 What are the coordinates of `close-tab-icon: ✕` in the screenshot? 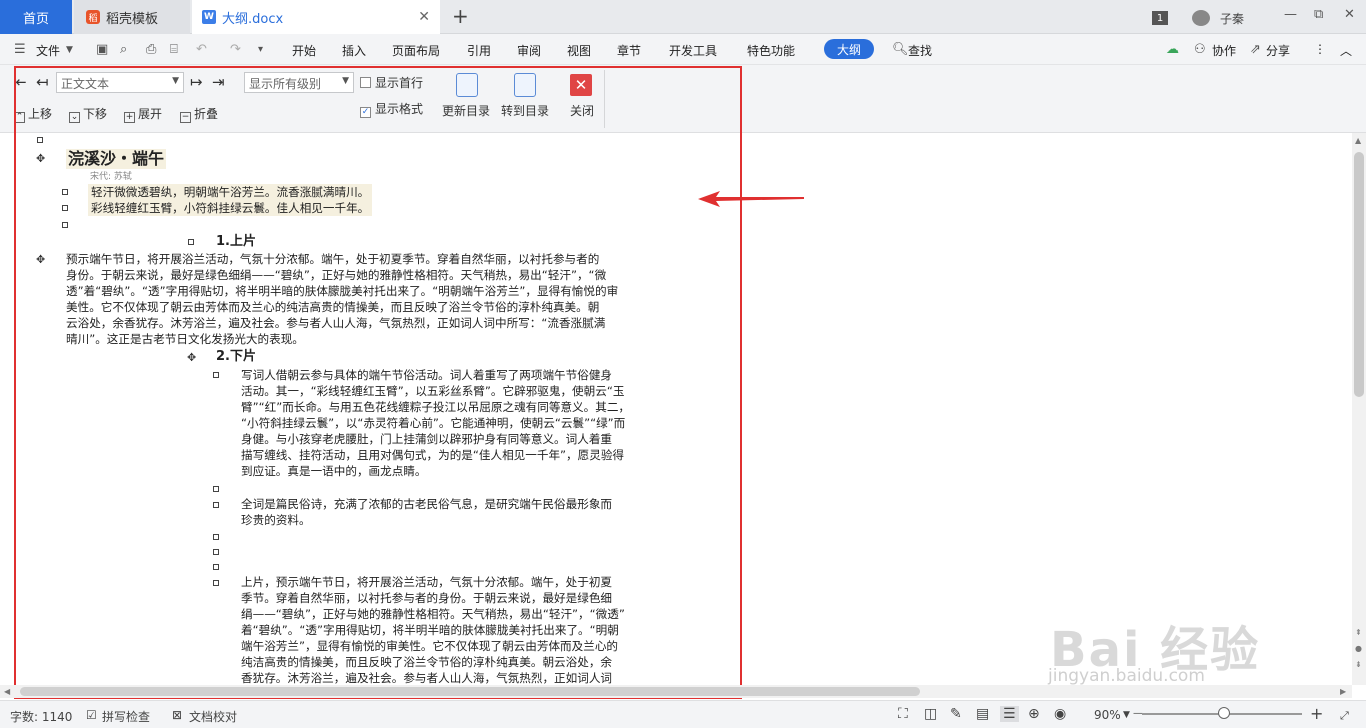 It's located at (424, 17).